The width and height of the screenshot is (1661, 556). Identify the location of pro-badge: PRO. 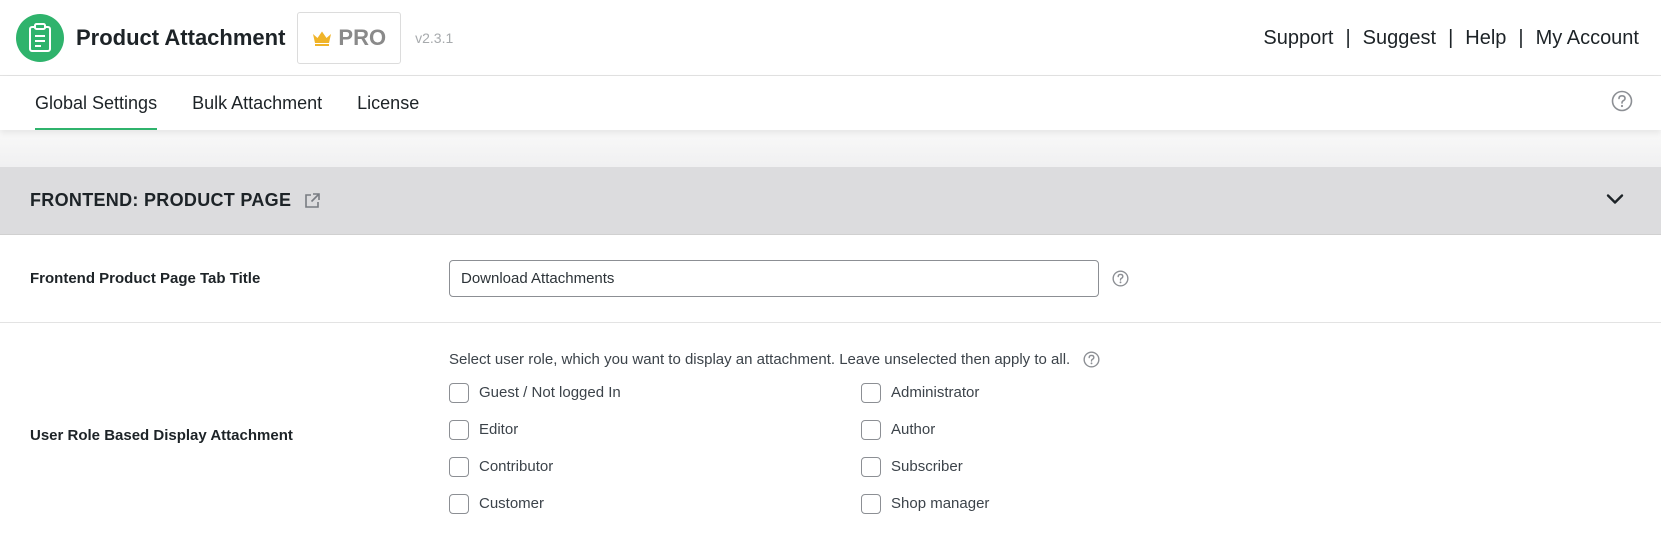
(349, 37).